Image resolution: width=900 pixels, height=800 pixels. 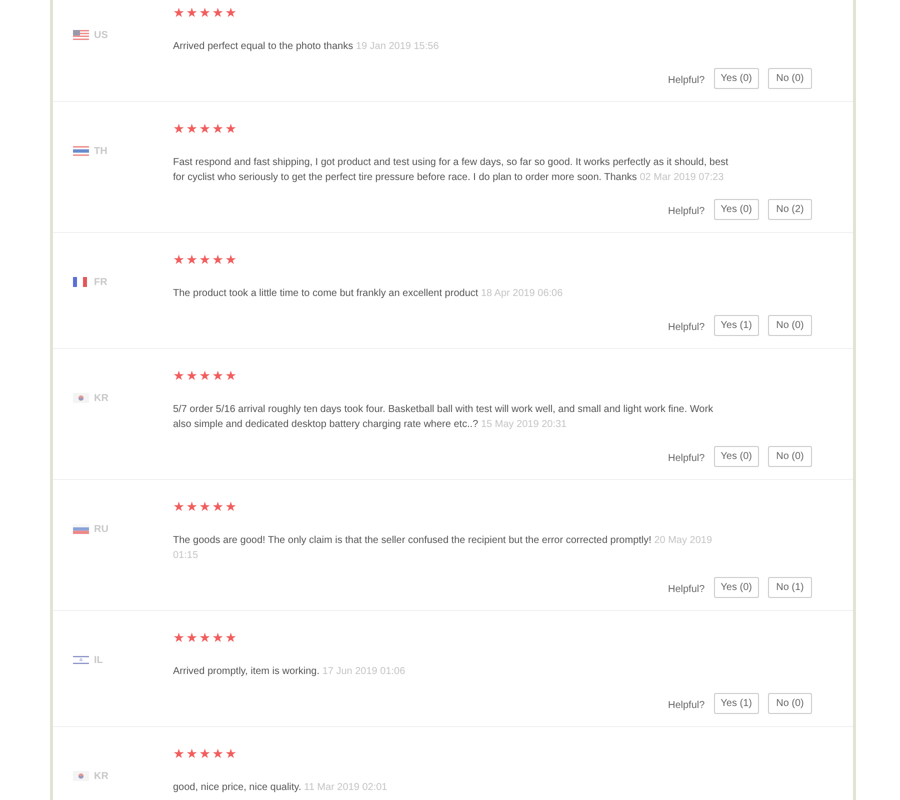 I want to click on review-text: The goods are good! The only claim is that the seller confused the recipient but the error corrected promptly! 20 May 2019 01:15, so click(x=443, y=548).